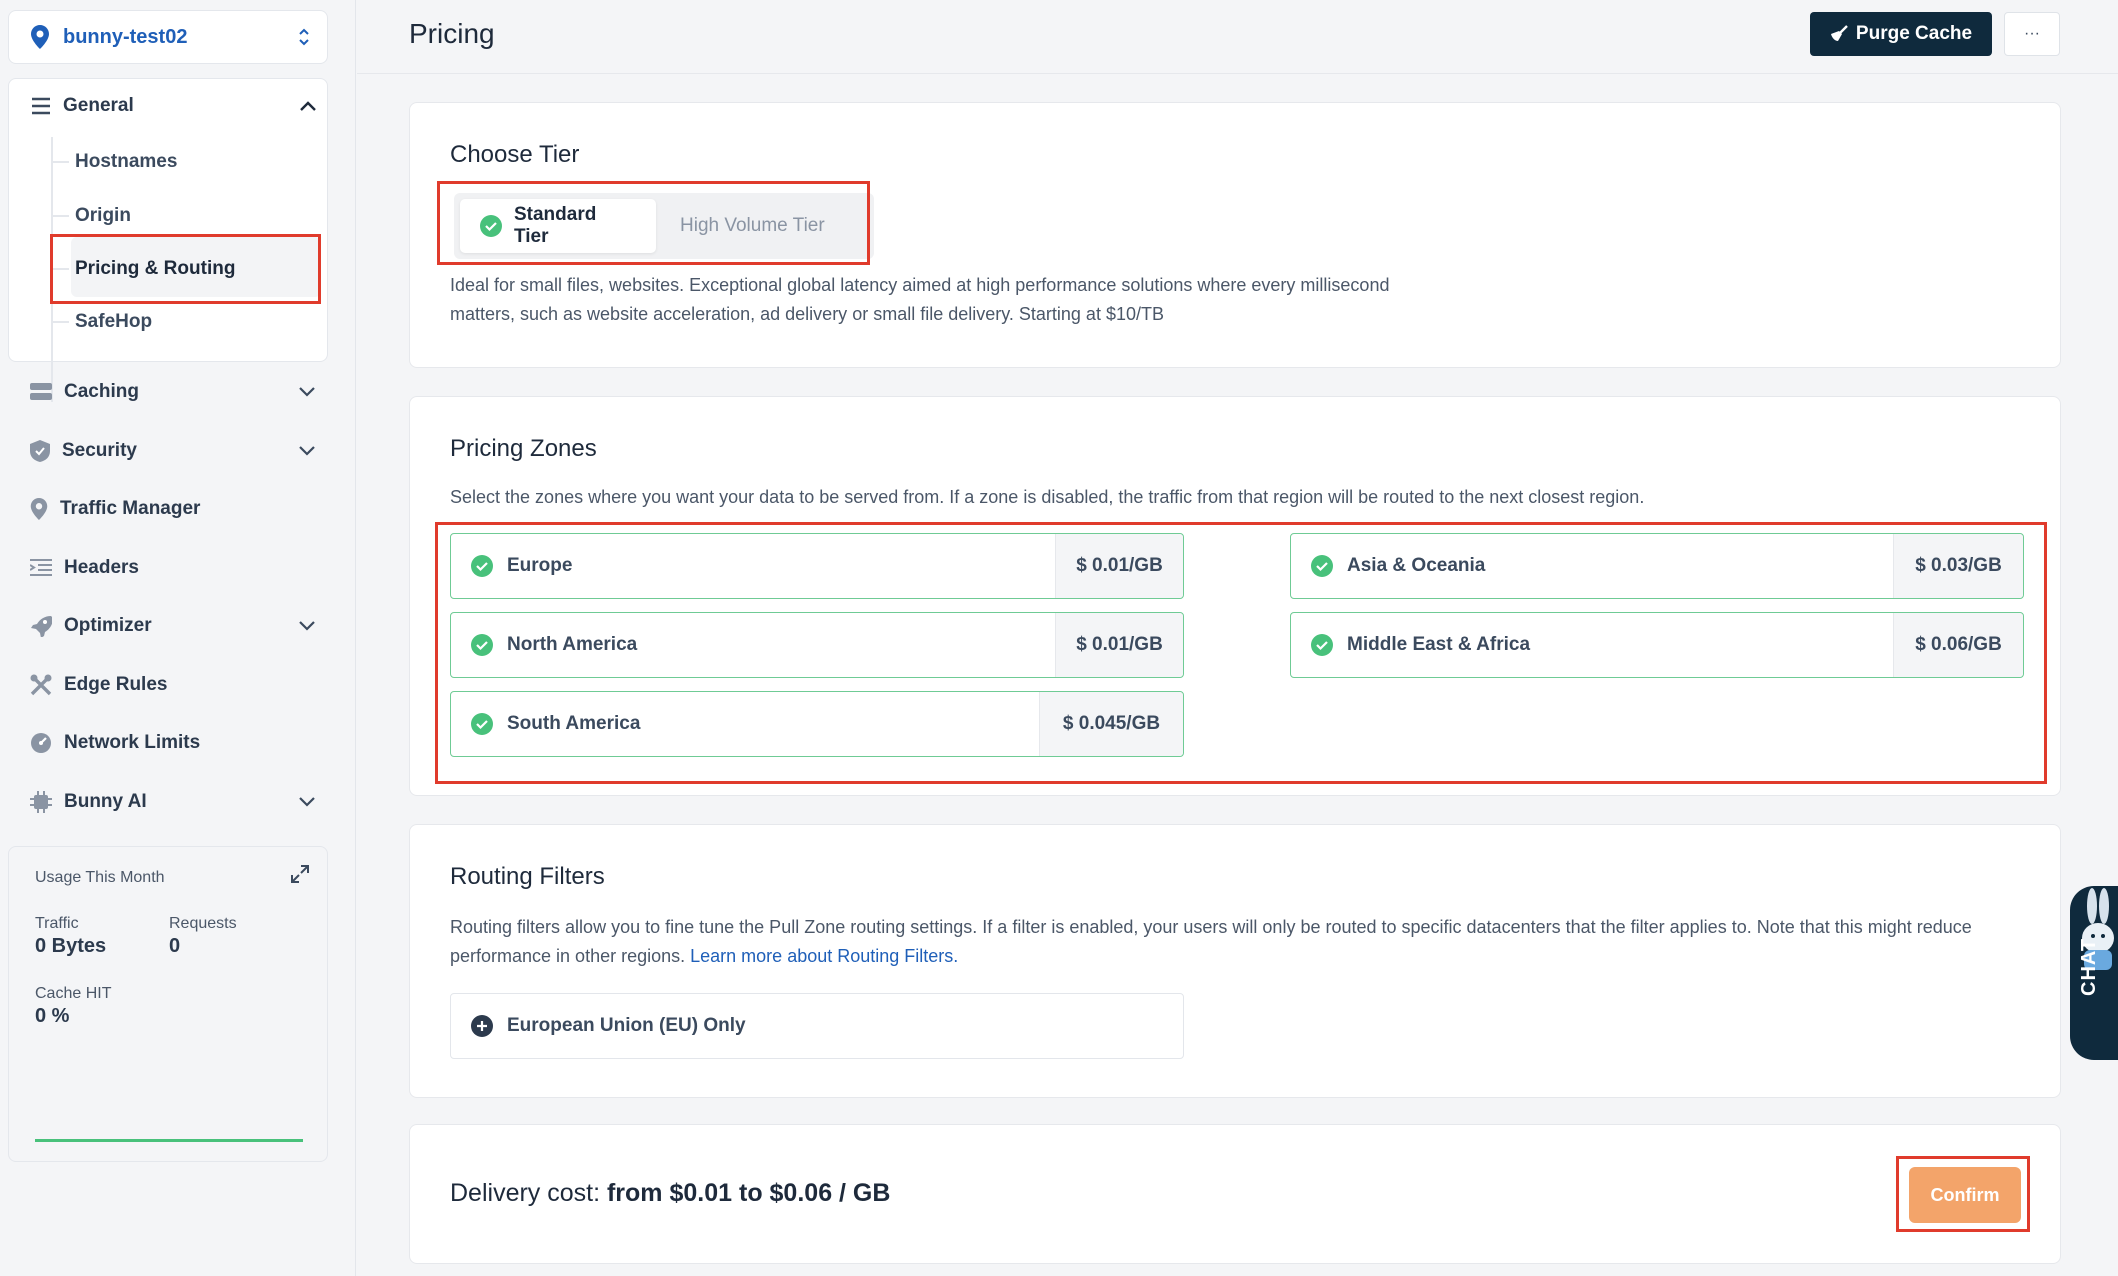  Describe the element at coordinates (126, 162) in the screenshot. I see `sidebar-item-hostnames: Hostnames` at that location.